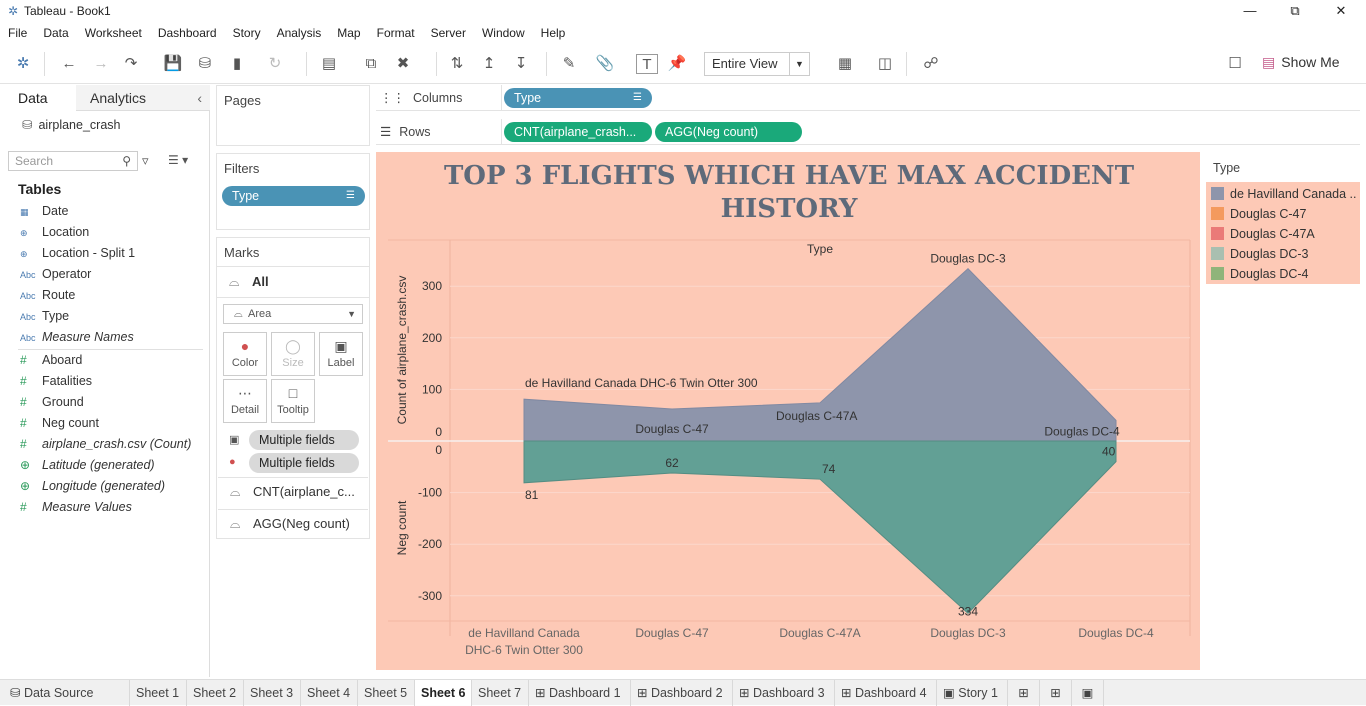  Describe the element at coordinates (371, 64) in the screenshot. I see `duplicate-sheet-icon: ⧉` at that location.